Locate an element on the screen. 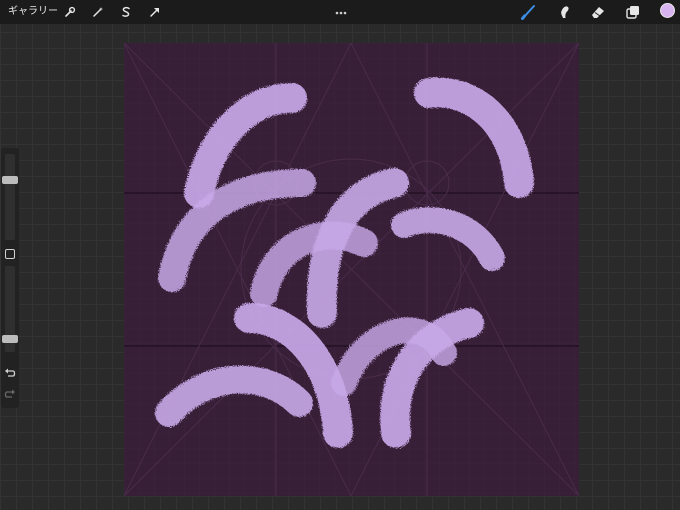 The height and width of the screenshot is (510, 680). sidebar is located at coordinates (10, 278).